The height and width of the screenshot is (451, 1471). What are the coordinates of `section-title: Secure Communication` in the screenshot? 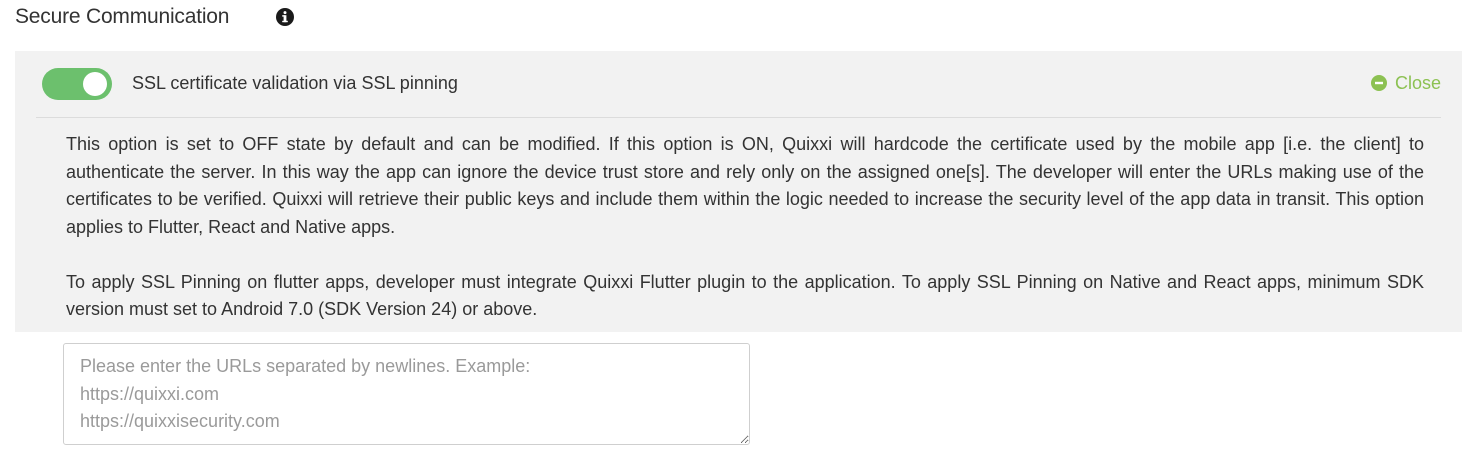 It's located at (122, 16).